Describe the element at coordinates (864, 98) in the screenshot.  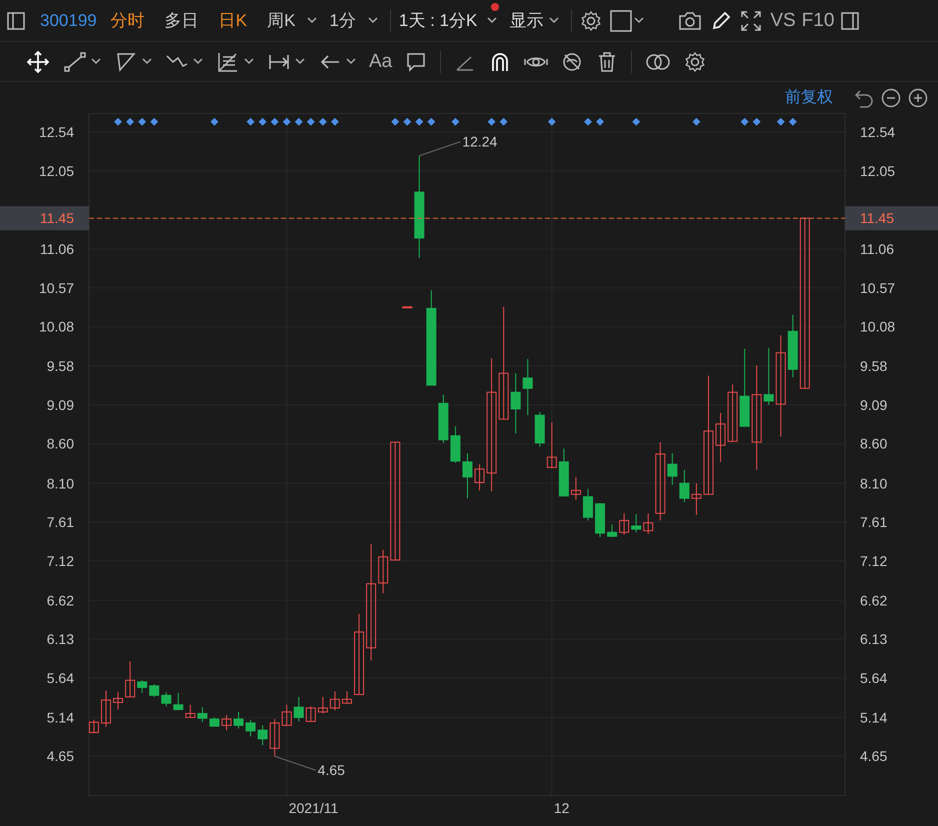
I see `undo-icon` at that location.